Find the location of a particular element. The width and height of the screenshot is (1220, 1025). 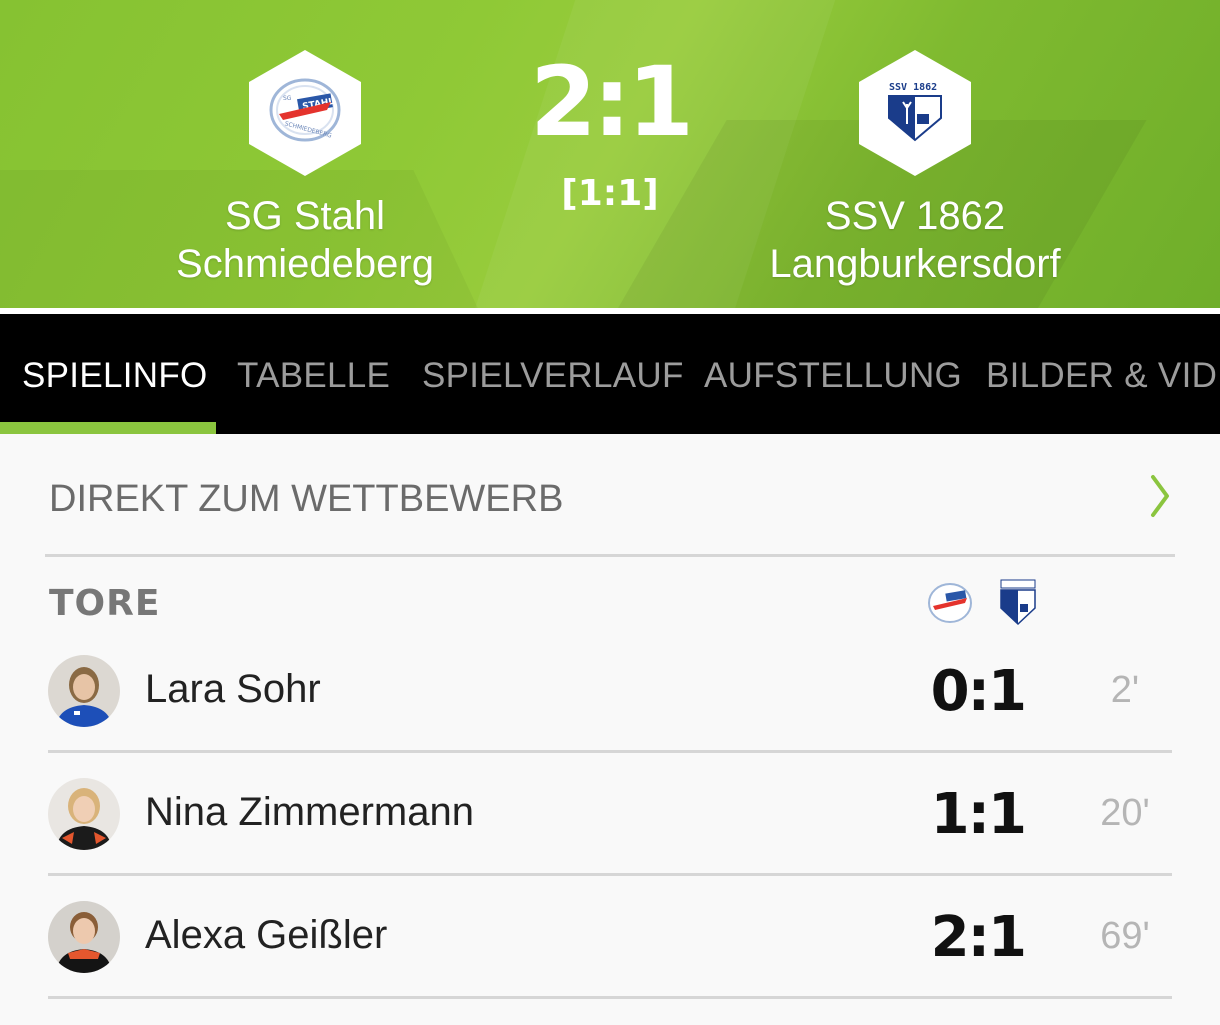

scorer-name: Nina Zimmermann is located at coordinates (309, 812).